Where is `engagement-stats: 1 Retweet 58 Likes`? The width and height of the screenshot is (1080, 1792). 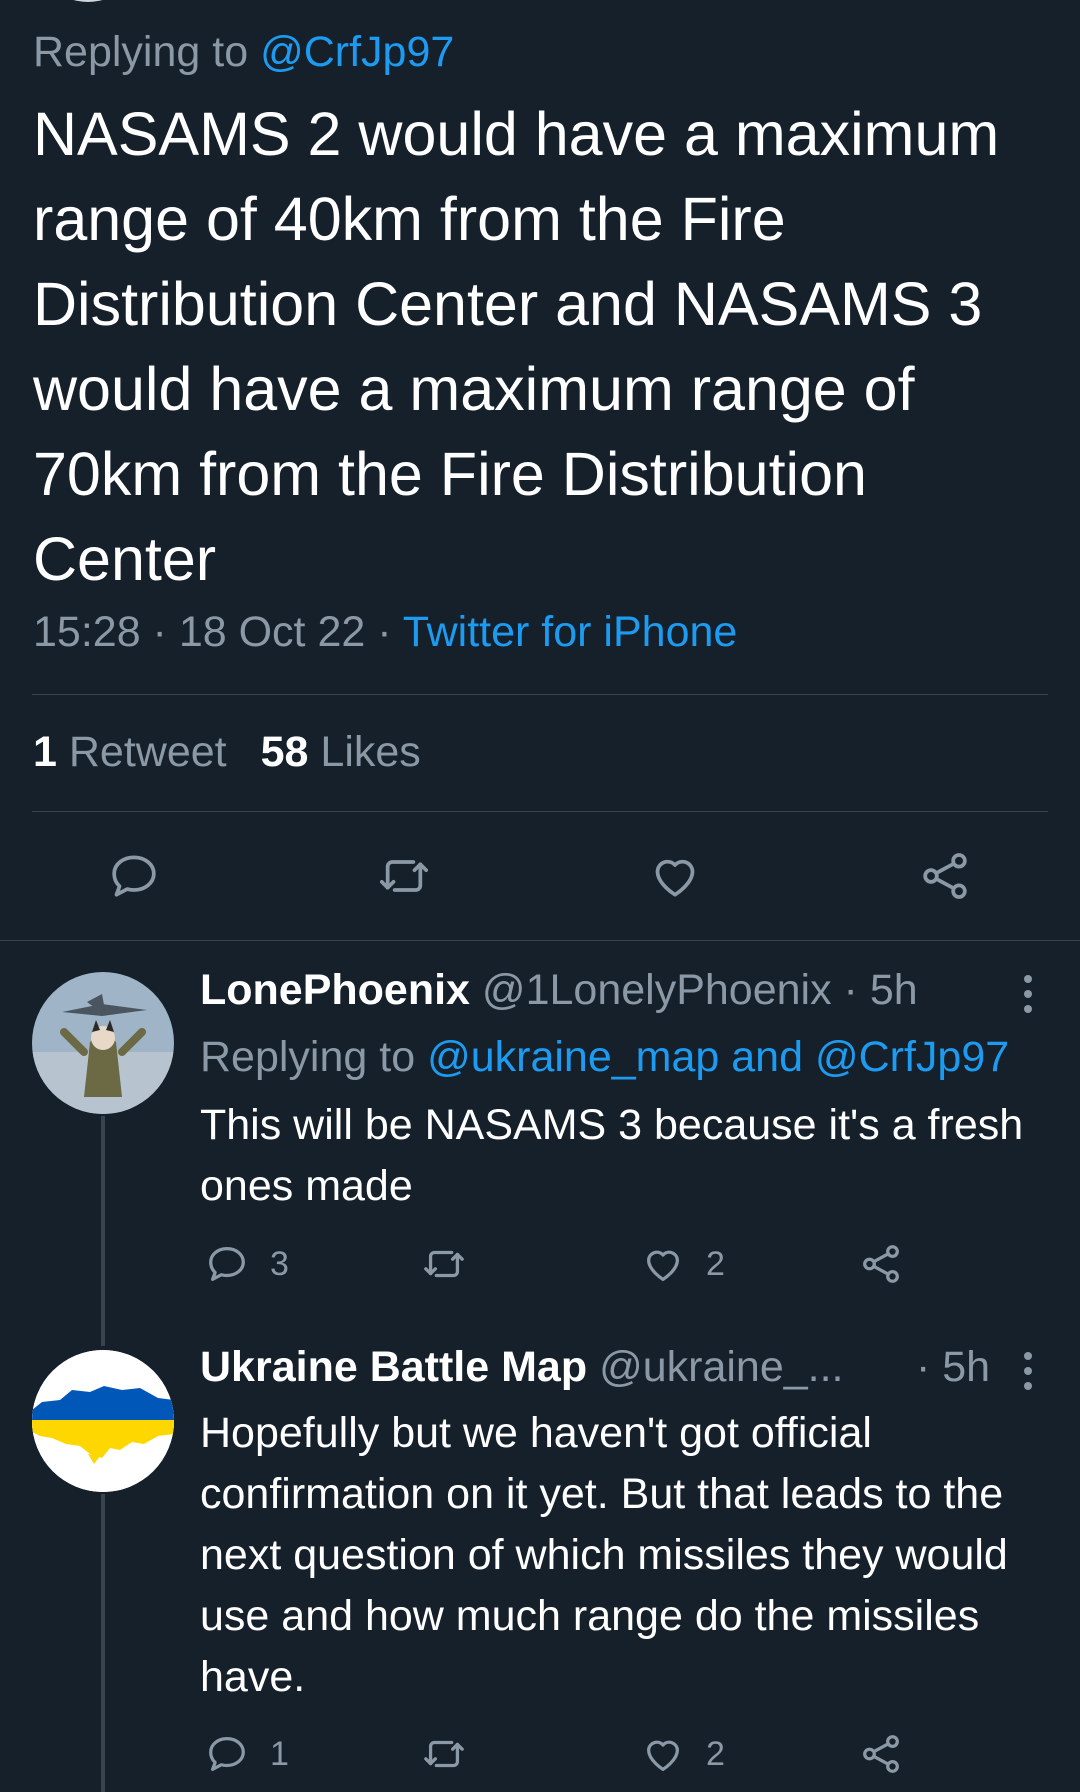
engagement-stats: 1 Retweet 58 Likes is located at coordinates (227, 752).